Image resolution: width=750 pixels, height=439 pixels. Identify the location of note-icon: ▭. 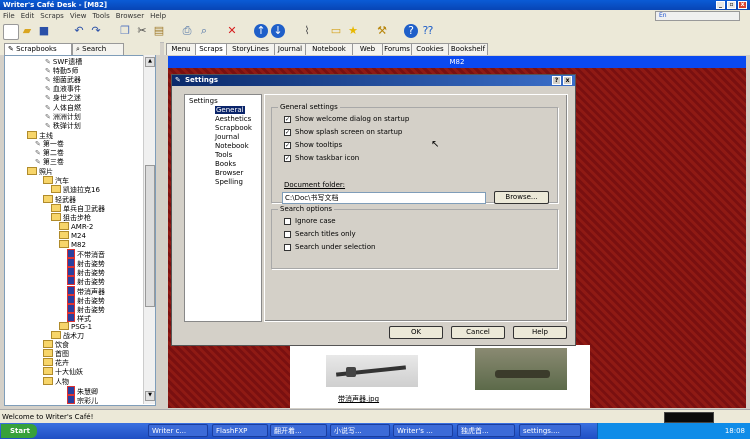
(336, 31).